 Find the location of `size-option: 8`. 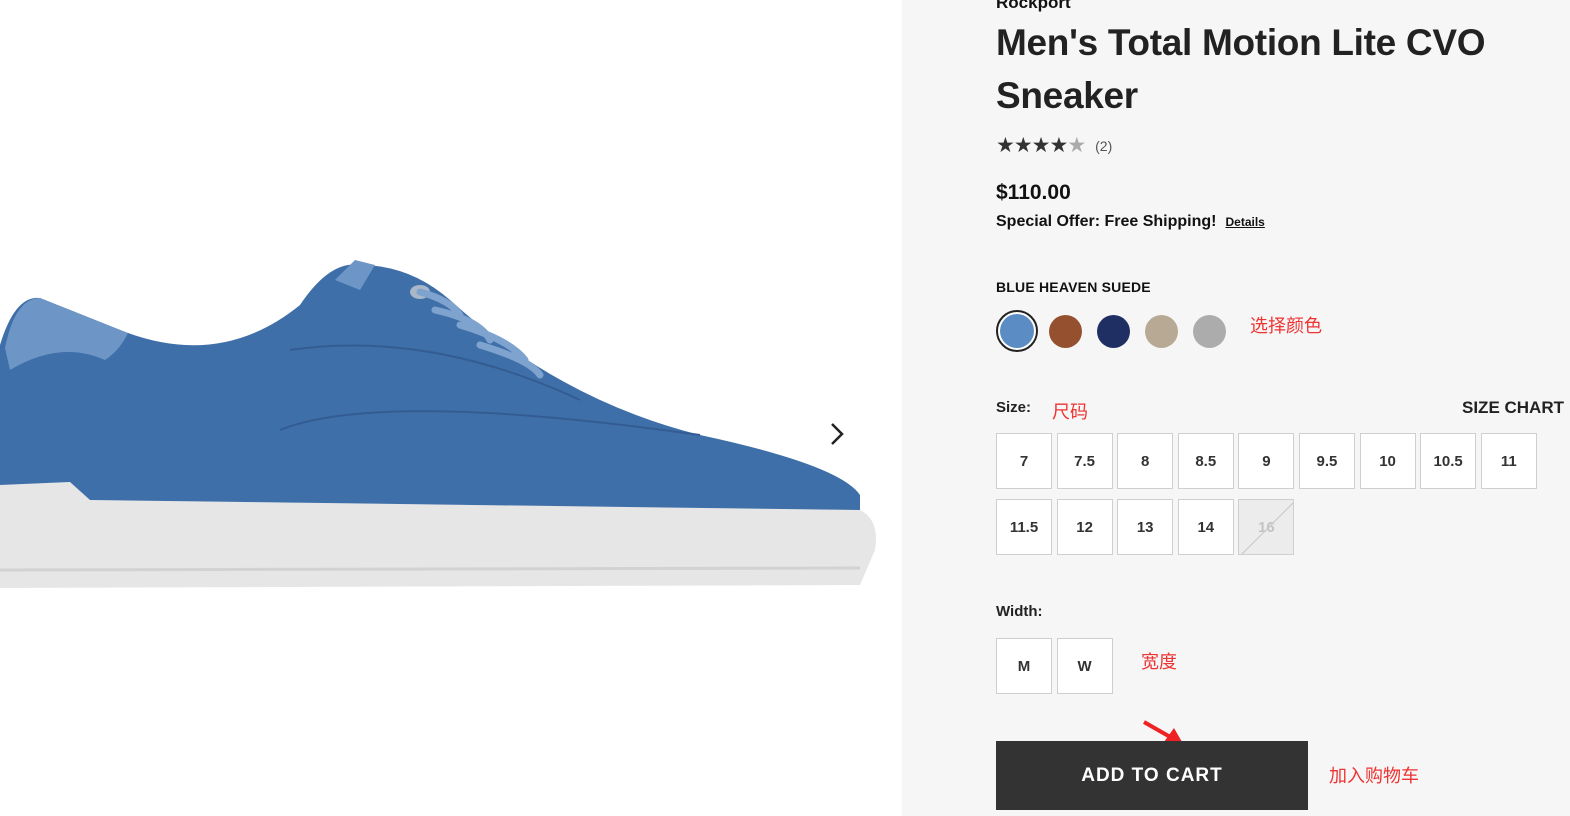

size-option: 8 is located at coordinates (1145, 461).